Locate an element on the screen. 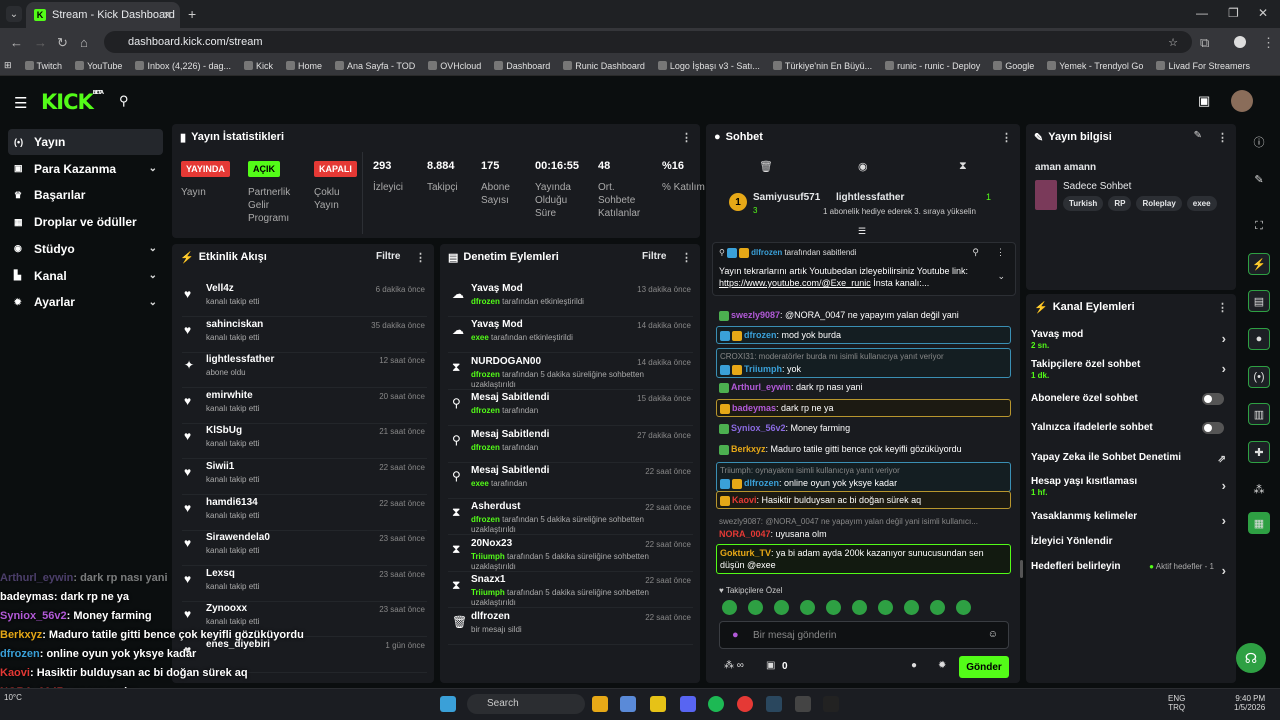 This screenshot has width=1280, height=720. obs-icon is located at coordinates (803, 704).